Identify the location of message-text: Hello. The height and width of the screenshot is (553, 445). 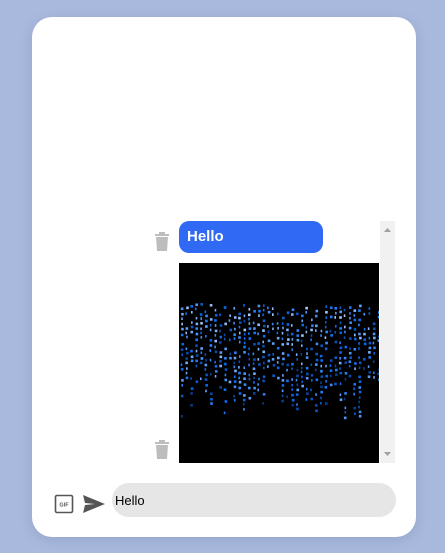
(205, 236).